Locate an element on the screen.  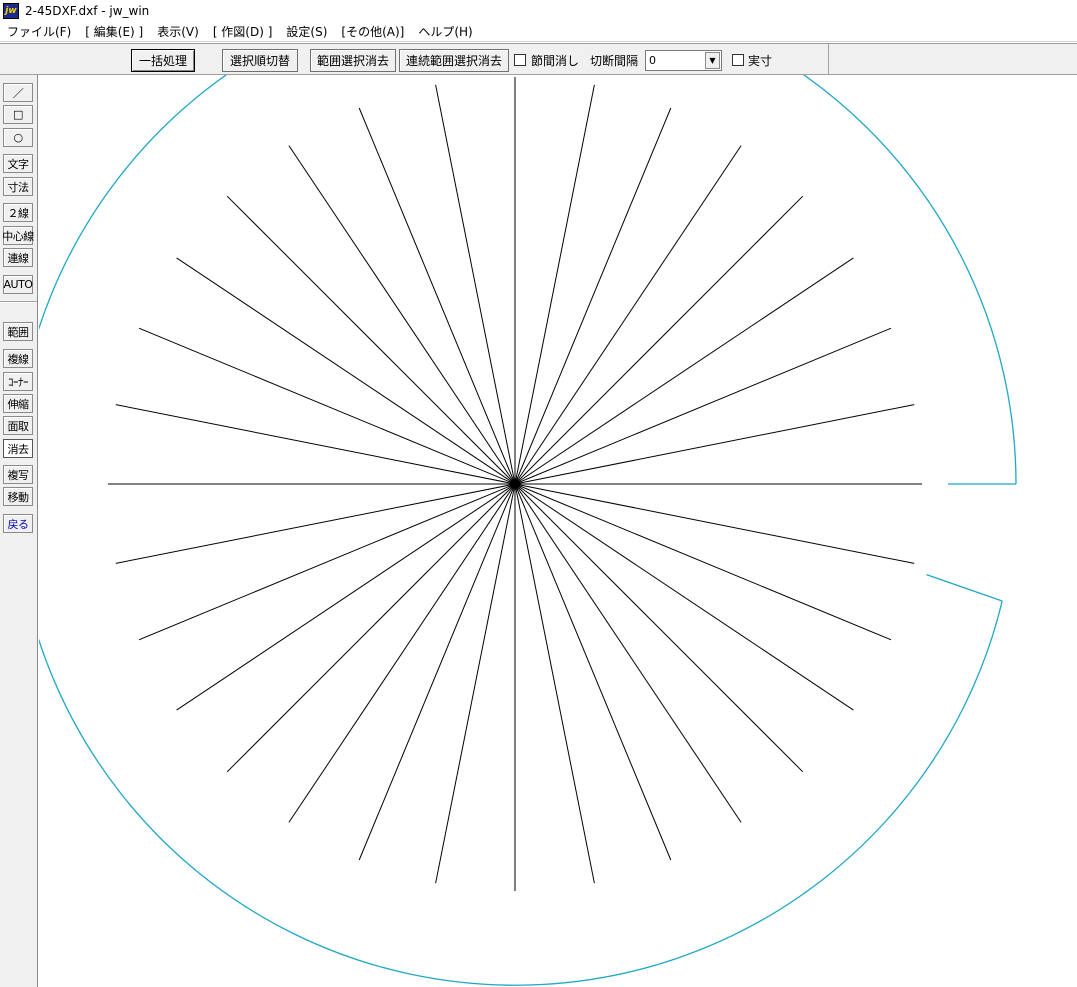
continuous-range-delete-button: 連続範囲選択消去 is located at coordinates (454, 60).